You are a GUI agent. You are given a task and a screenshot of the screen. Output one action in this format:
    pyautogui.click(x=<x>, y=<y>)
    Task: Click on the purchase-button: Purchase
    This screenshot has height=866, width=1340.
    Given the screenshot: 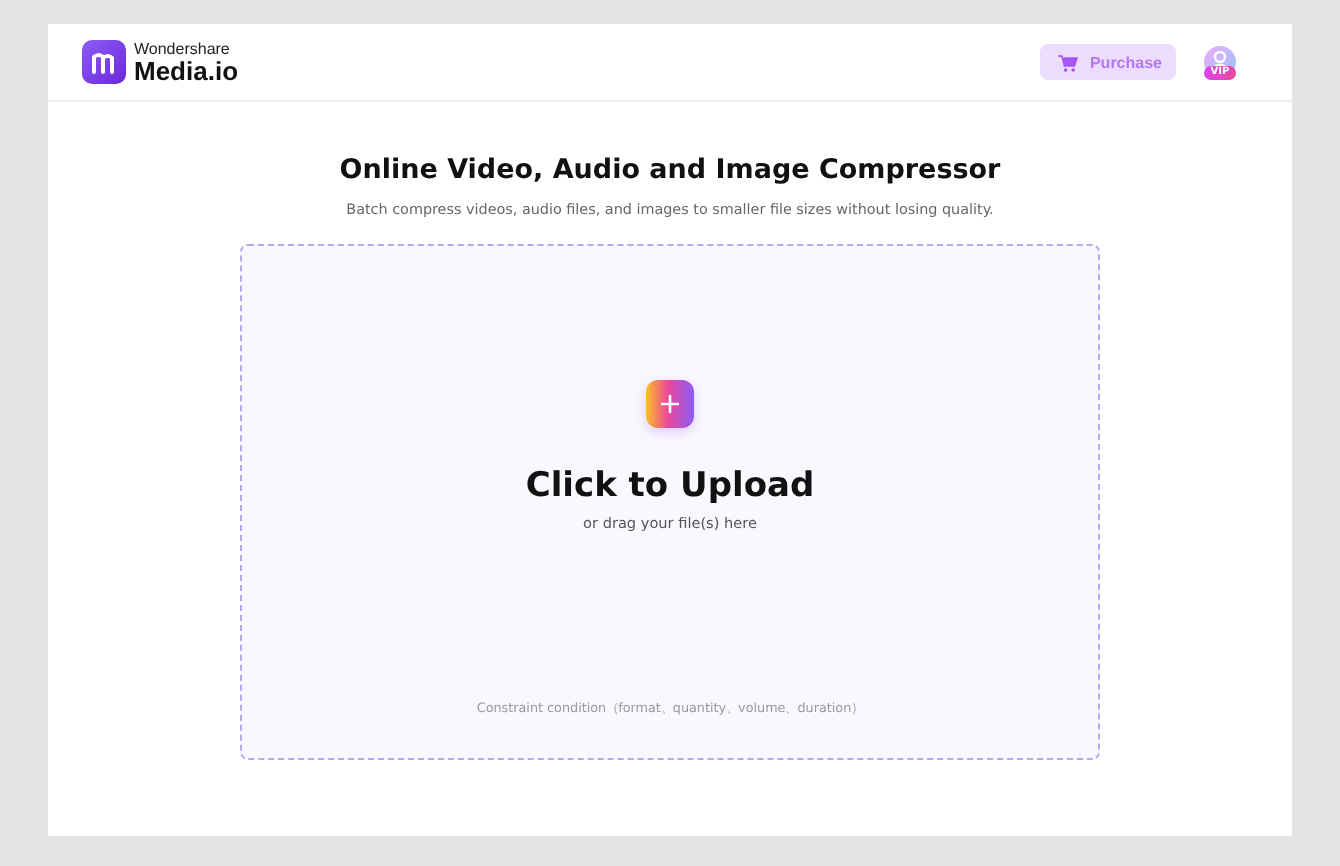 What is the action you would take?
    pyautogui.click(x=1107, y=62)
    